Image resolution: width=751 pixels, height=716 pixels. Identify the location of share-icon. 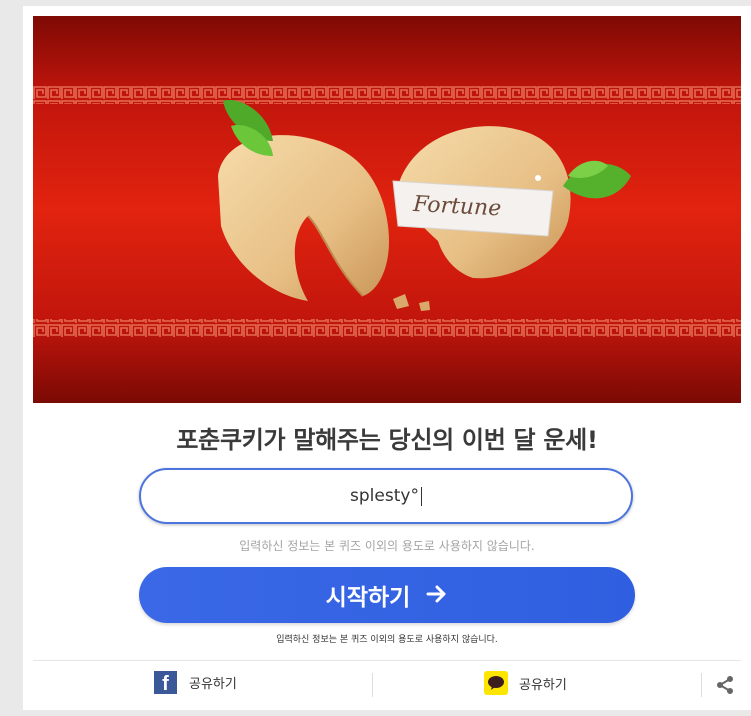
(725, 687).